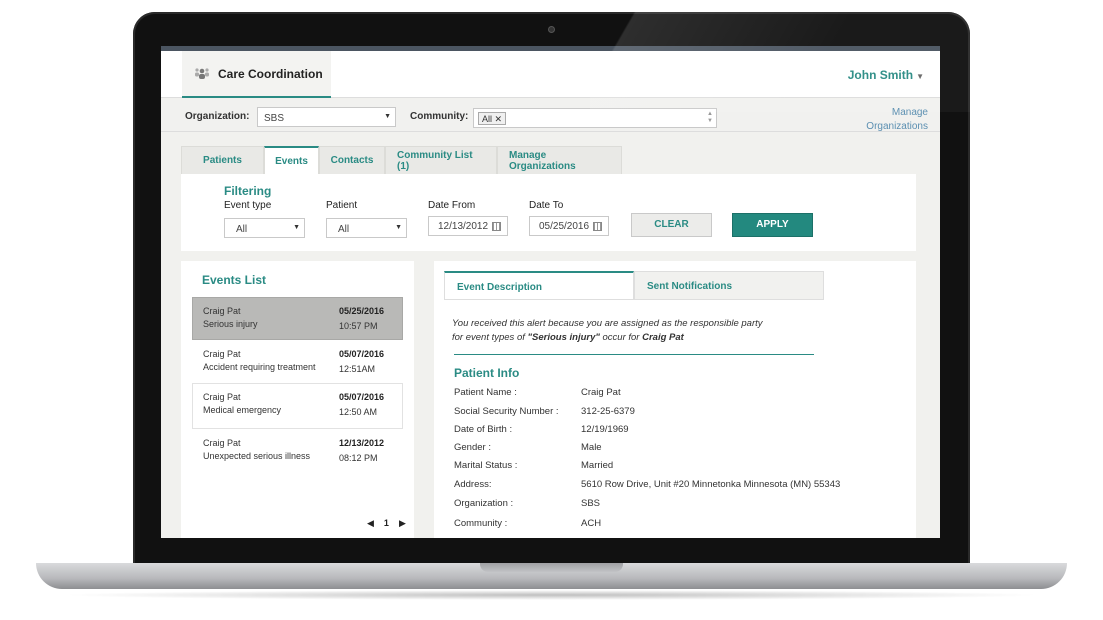 This screenshot has width=1103, height=620. Describe the element at coordinates (729, 285) in the screenshot. I see `tab-sent-notifications: Sent Notifications` at that location.